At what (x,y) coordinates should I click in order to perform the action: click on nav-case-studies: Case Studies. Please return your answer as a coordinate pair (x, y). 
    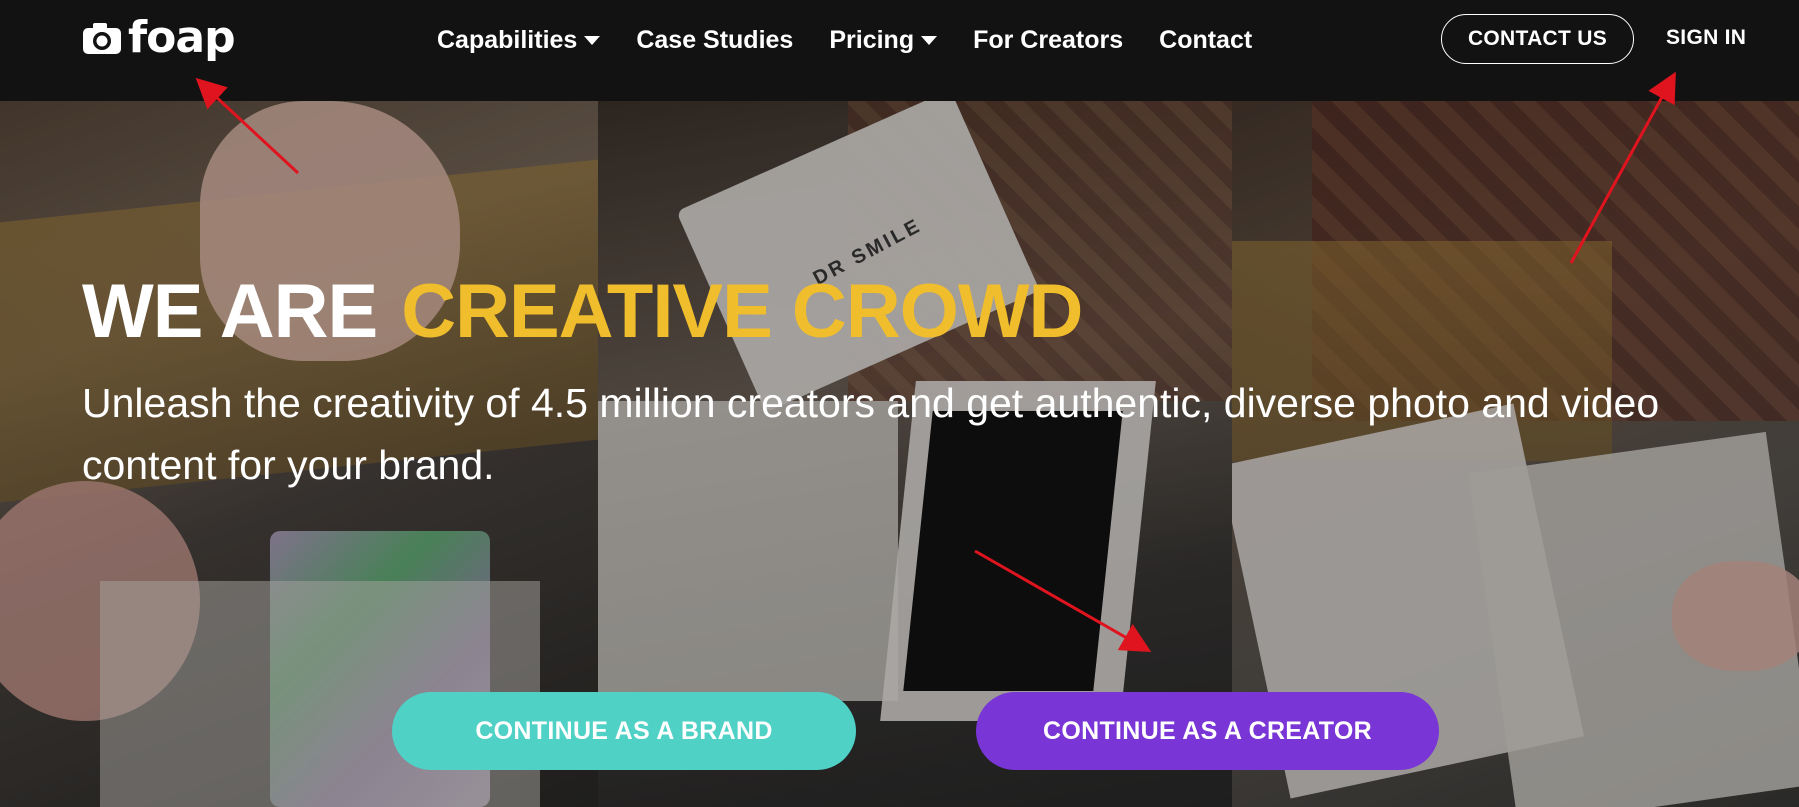
    Looking at the image, I should click on (714, 40).